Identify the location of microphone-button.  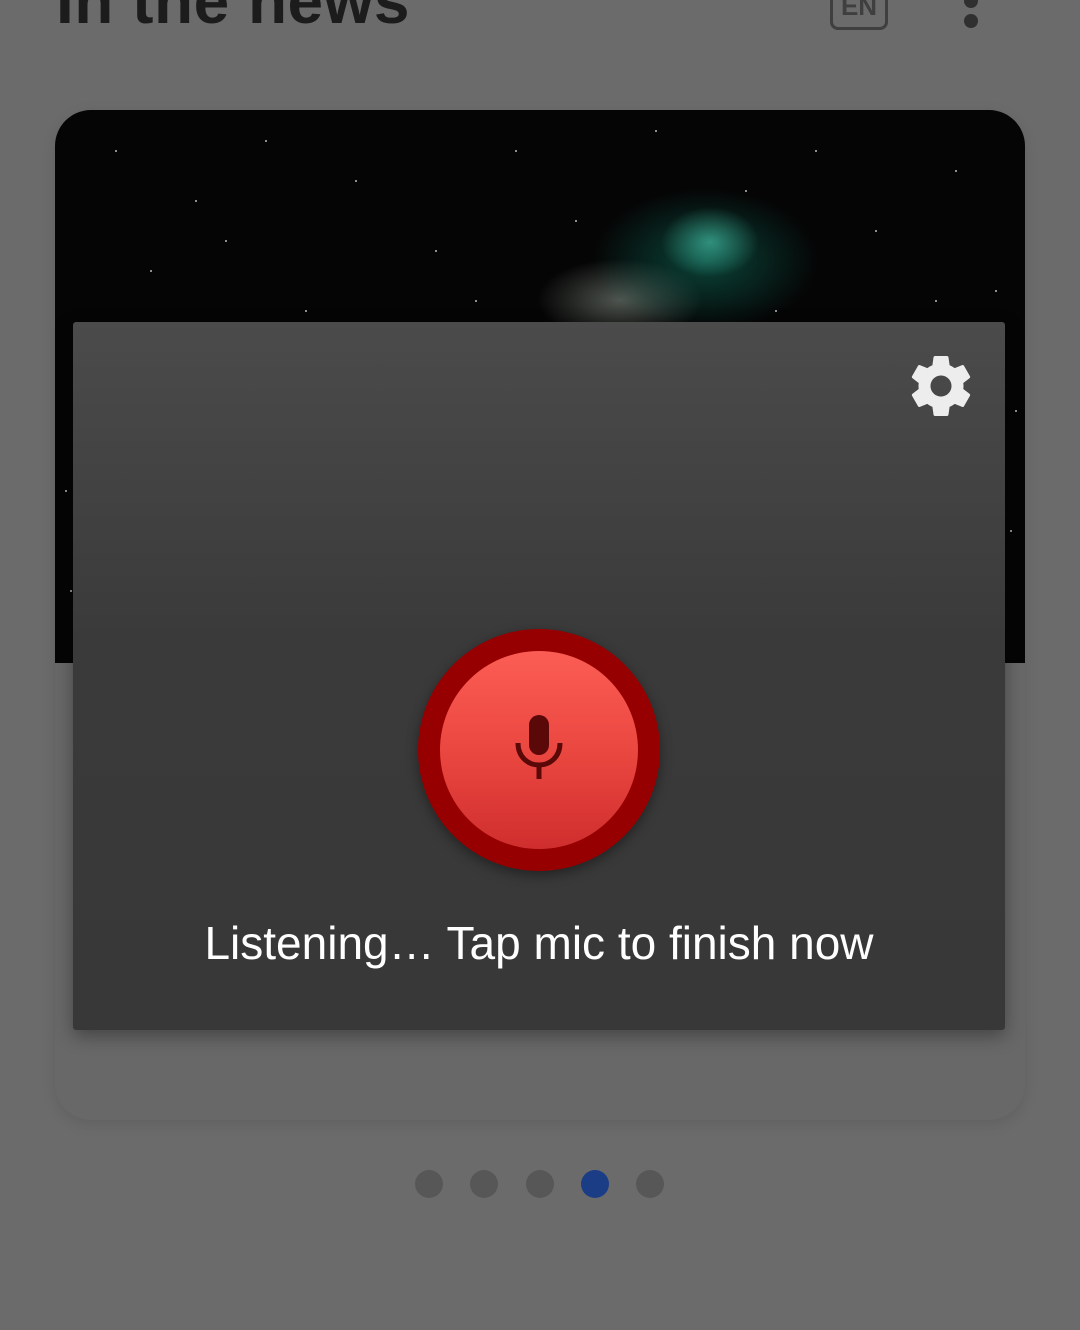
(539, 750).